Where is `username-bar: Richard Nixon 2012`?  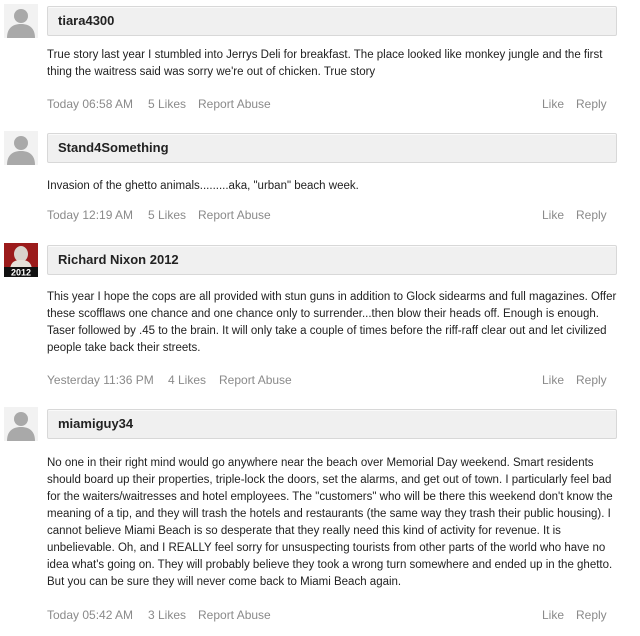
username-bar: Richard Nixon 2012 is located at coordinates (332, 260).